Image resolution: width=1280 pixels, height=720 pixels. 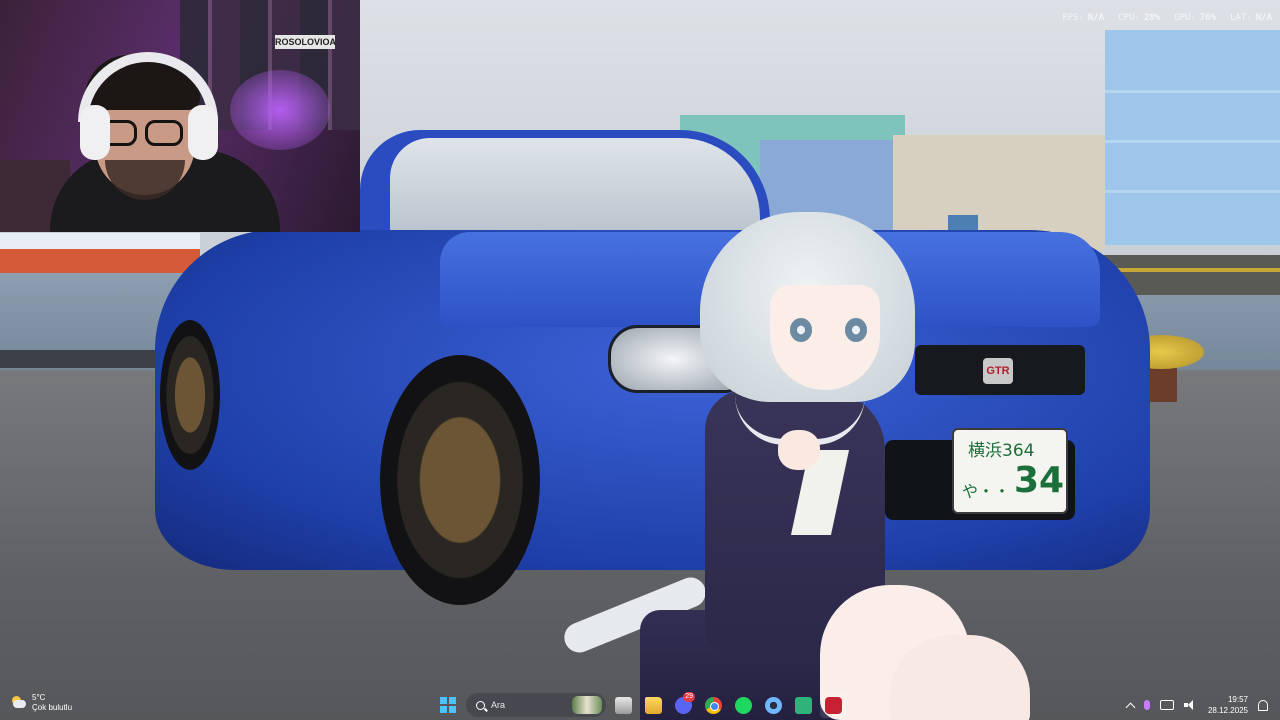 What do you see at coordinates (998, 371) in the screenshot?
I see `car-emblem: GTR` at bounding box center [998, 371].